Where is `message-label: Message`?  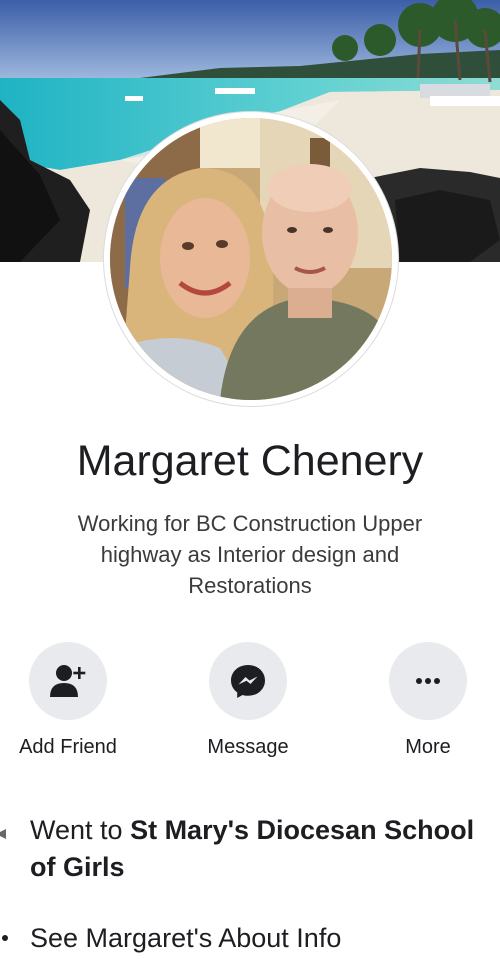 message-label: Message is located at coordinates (248, 747).